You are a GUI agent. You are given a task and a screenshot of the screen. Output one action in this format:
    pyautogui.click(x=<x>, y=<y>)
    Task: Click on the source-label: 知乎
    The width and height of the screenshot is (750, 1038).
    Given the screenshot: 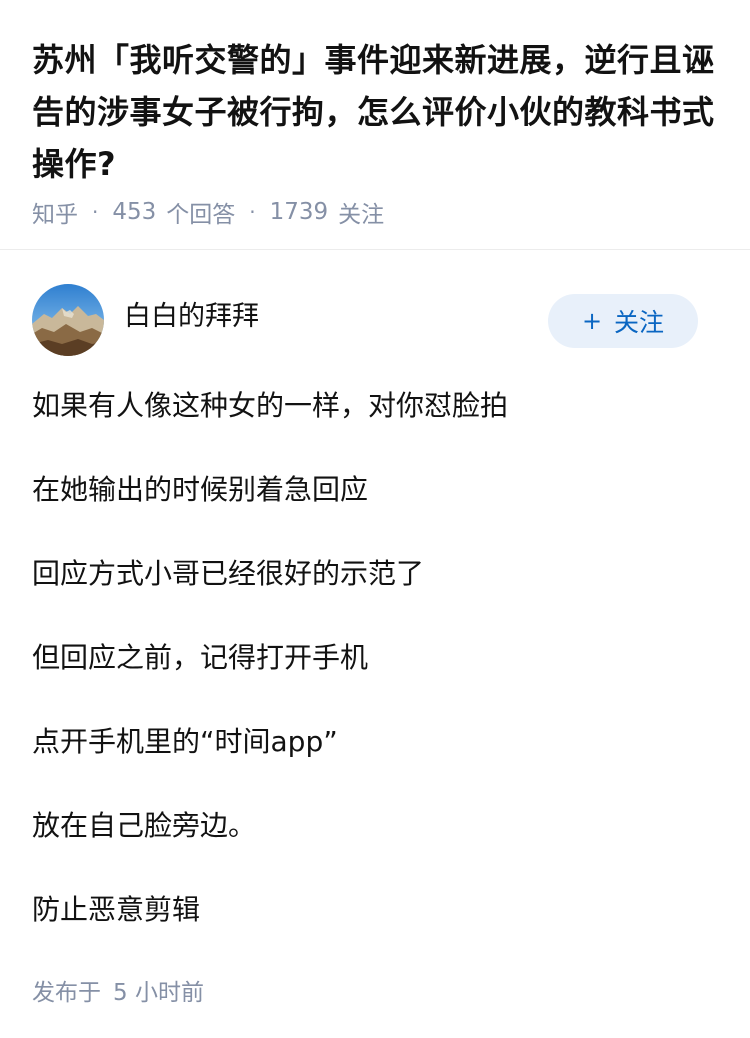 What is the action you would take?
    pyautogui.click(x=55, y=212)
    